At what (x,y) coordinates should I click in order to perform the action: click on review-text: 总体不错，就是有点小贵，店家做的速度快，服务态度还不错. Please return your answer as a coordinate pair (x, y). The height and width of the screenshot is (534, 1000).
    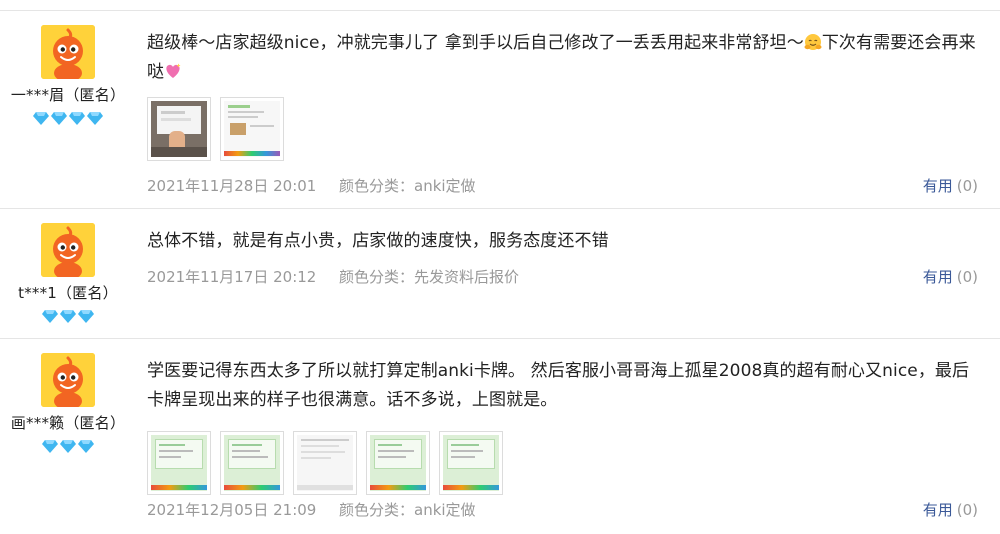
    Looking at the image, I should click on (378, 241).